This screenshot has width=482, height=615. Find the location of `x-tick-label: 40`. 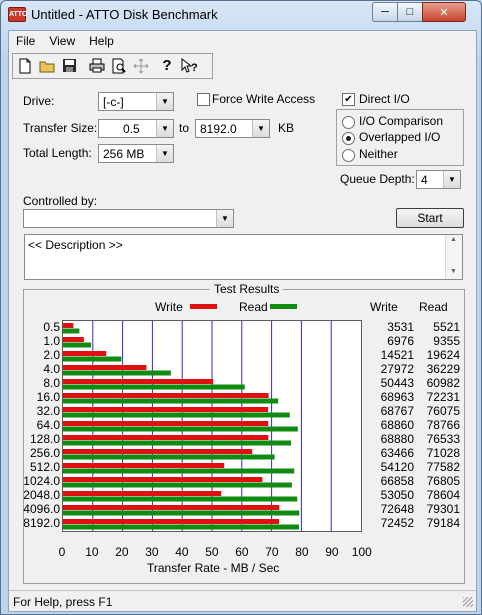

x-tick-label: 40 is located at coordinates (182, 552).